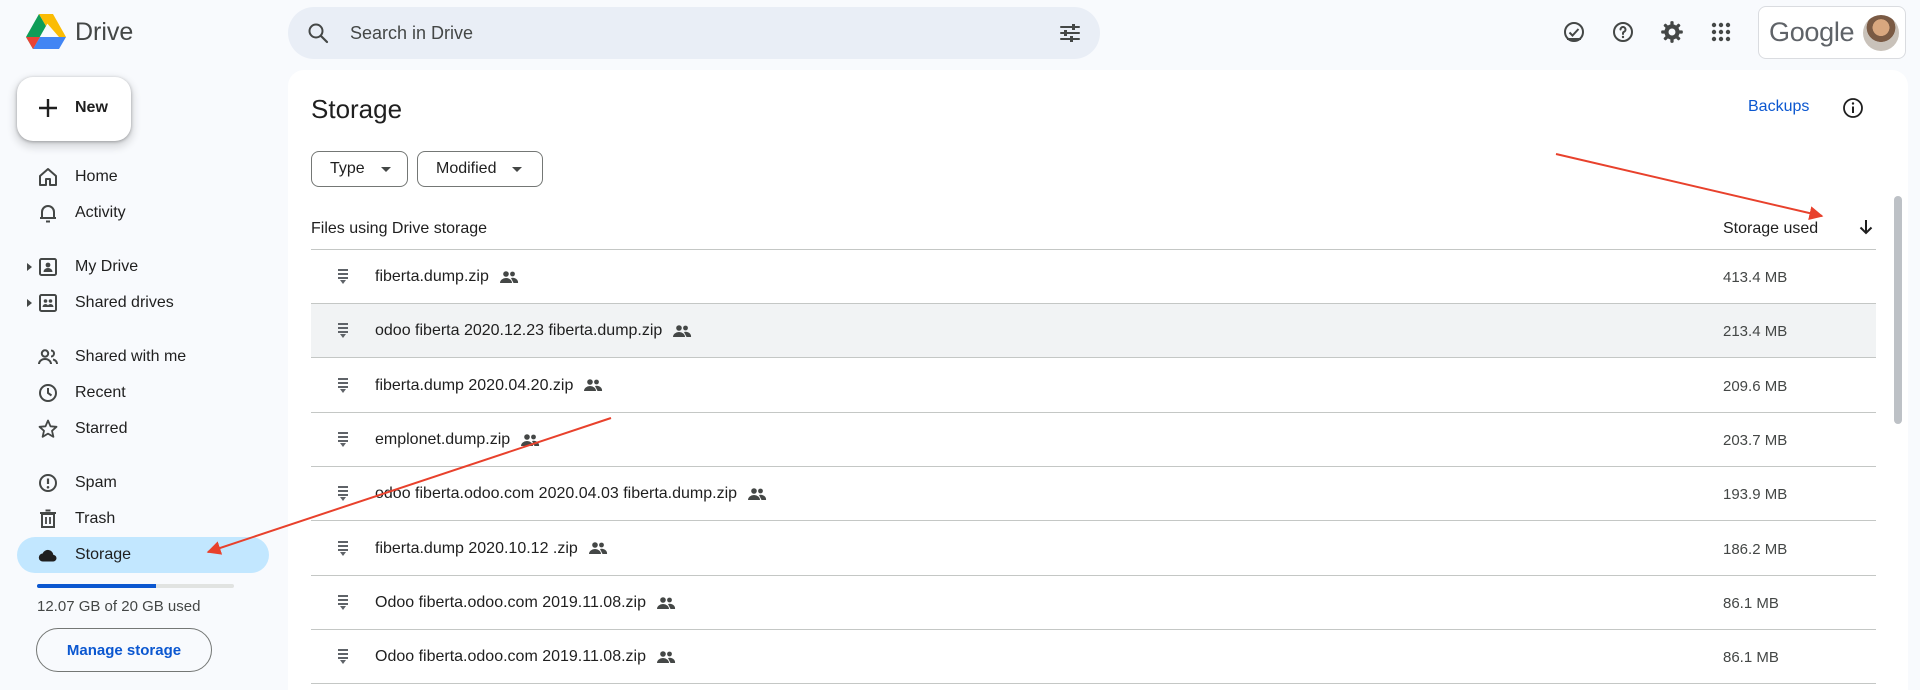  What do you see at coordinates (47, 555) in the screenshot?
I see `cloud-icon` at bounding box center [47, 555].